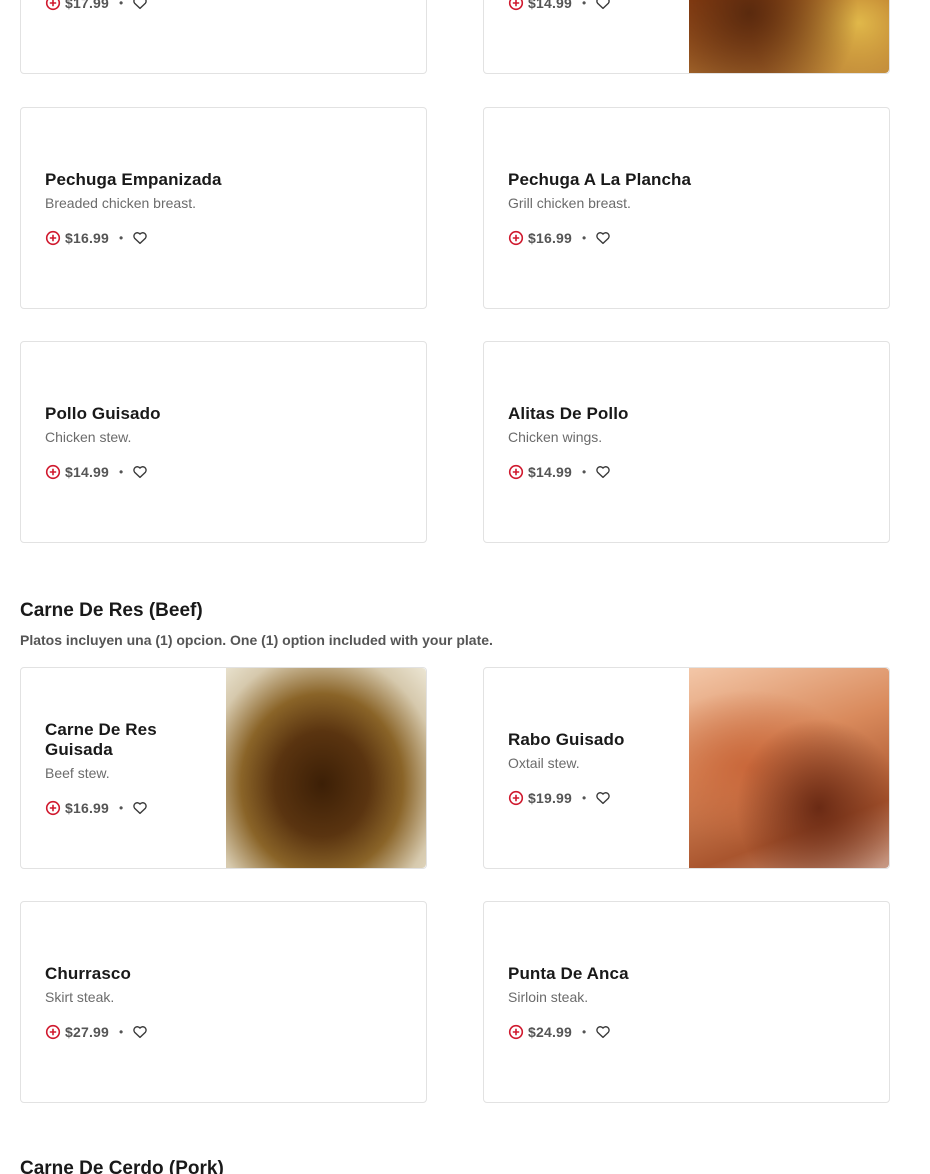  What do you see at coordinates (133, 179) in the screenshot?
I see `menu-item-name: Pechuga Empanizada` at bounding box center [133, 179].